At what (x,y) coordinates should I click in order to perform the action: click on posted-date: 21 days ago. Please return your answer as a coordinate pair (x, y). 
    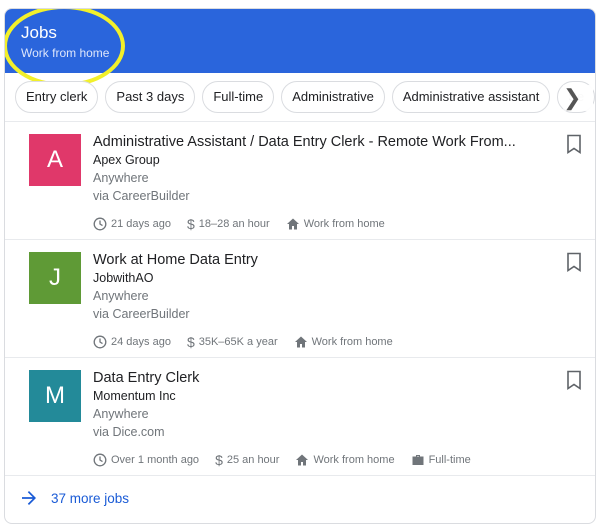
    Looking at the image, I should click on (141, 224).